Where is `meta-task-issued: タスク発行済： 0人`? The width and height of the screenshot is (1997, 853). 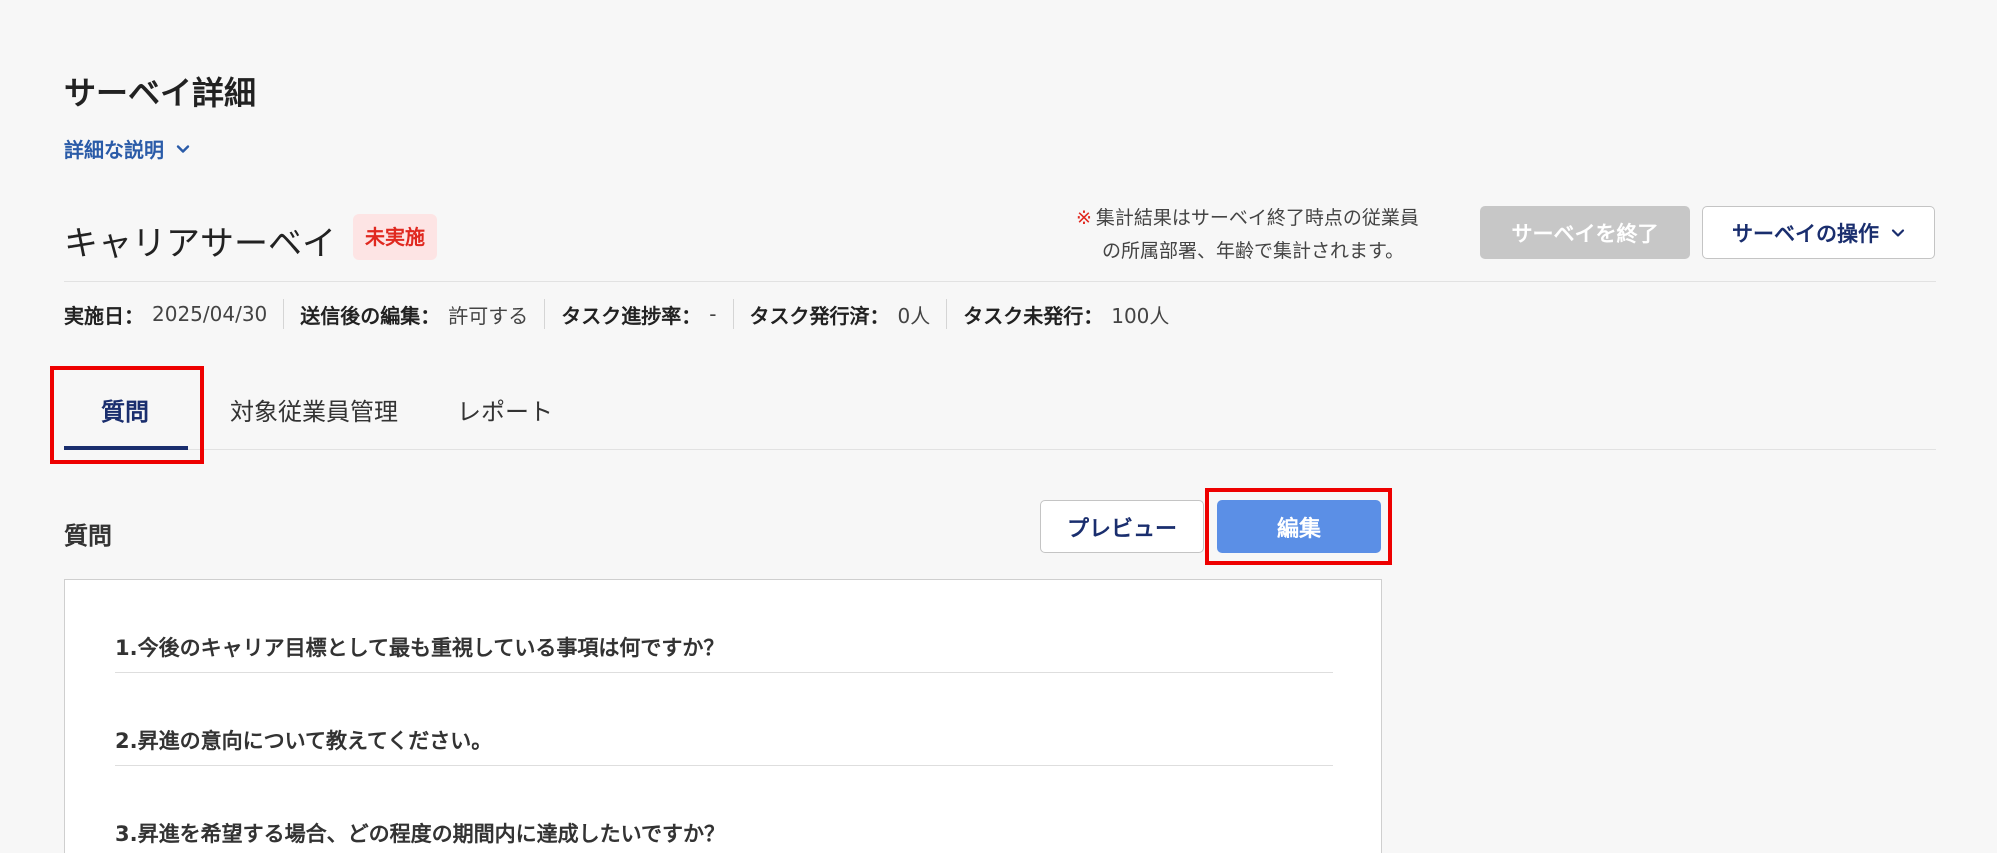
meta-task-issued: タスク発行済： 0人 is located at coordinates (839, 314).